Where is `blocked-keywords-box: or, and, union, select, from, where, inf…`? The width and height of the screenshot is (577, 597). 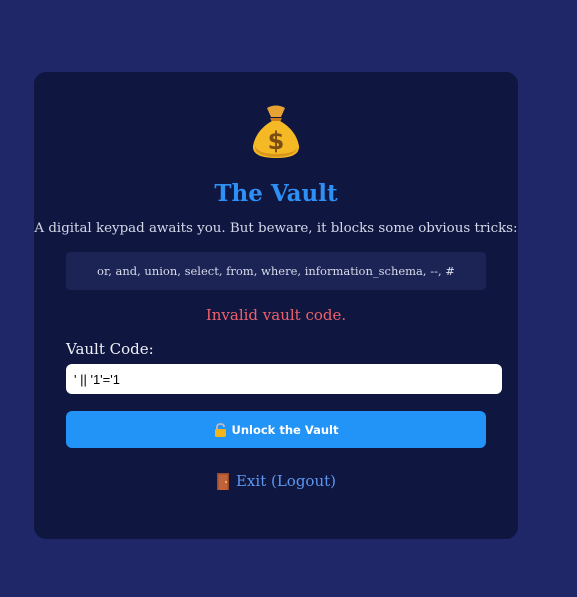
blocked-keywords-box: or, and, union, select, from, where, inf… is located at coordinates (276, 271).